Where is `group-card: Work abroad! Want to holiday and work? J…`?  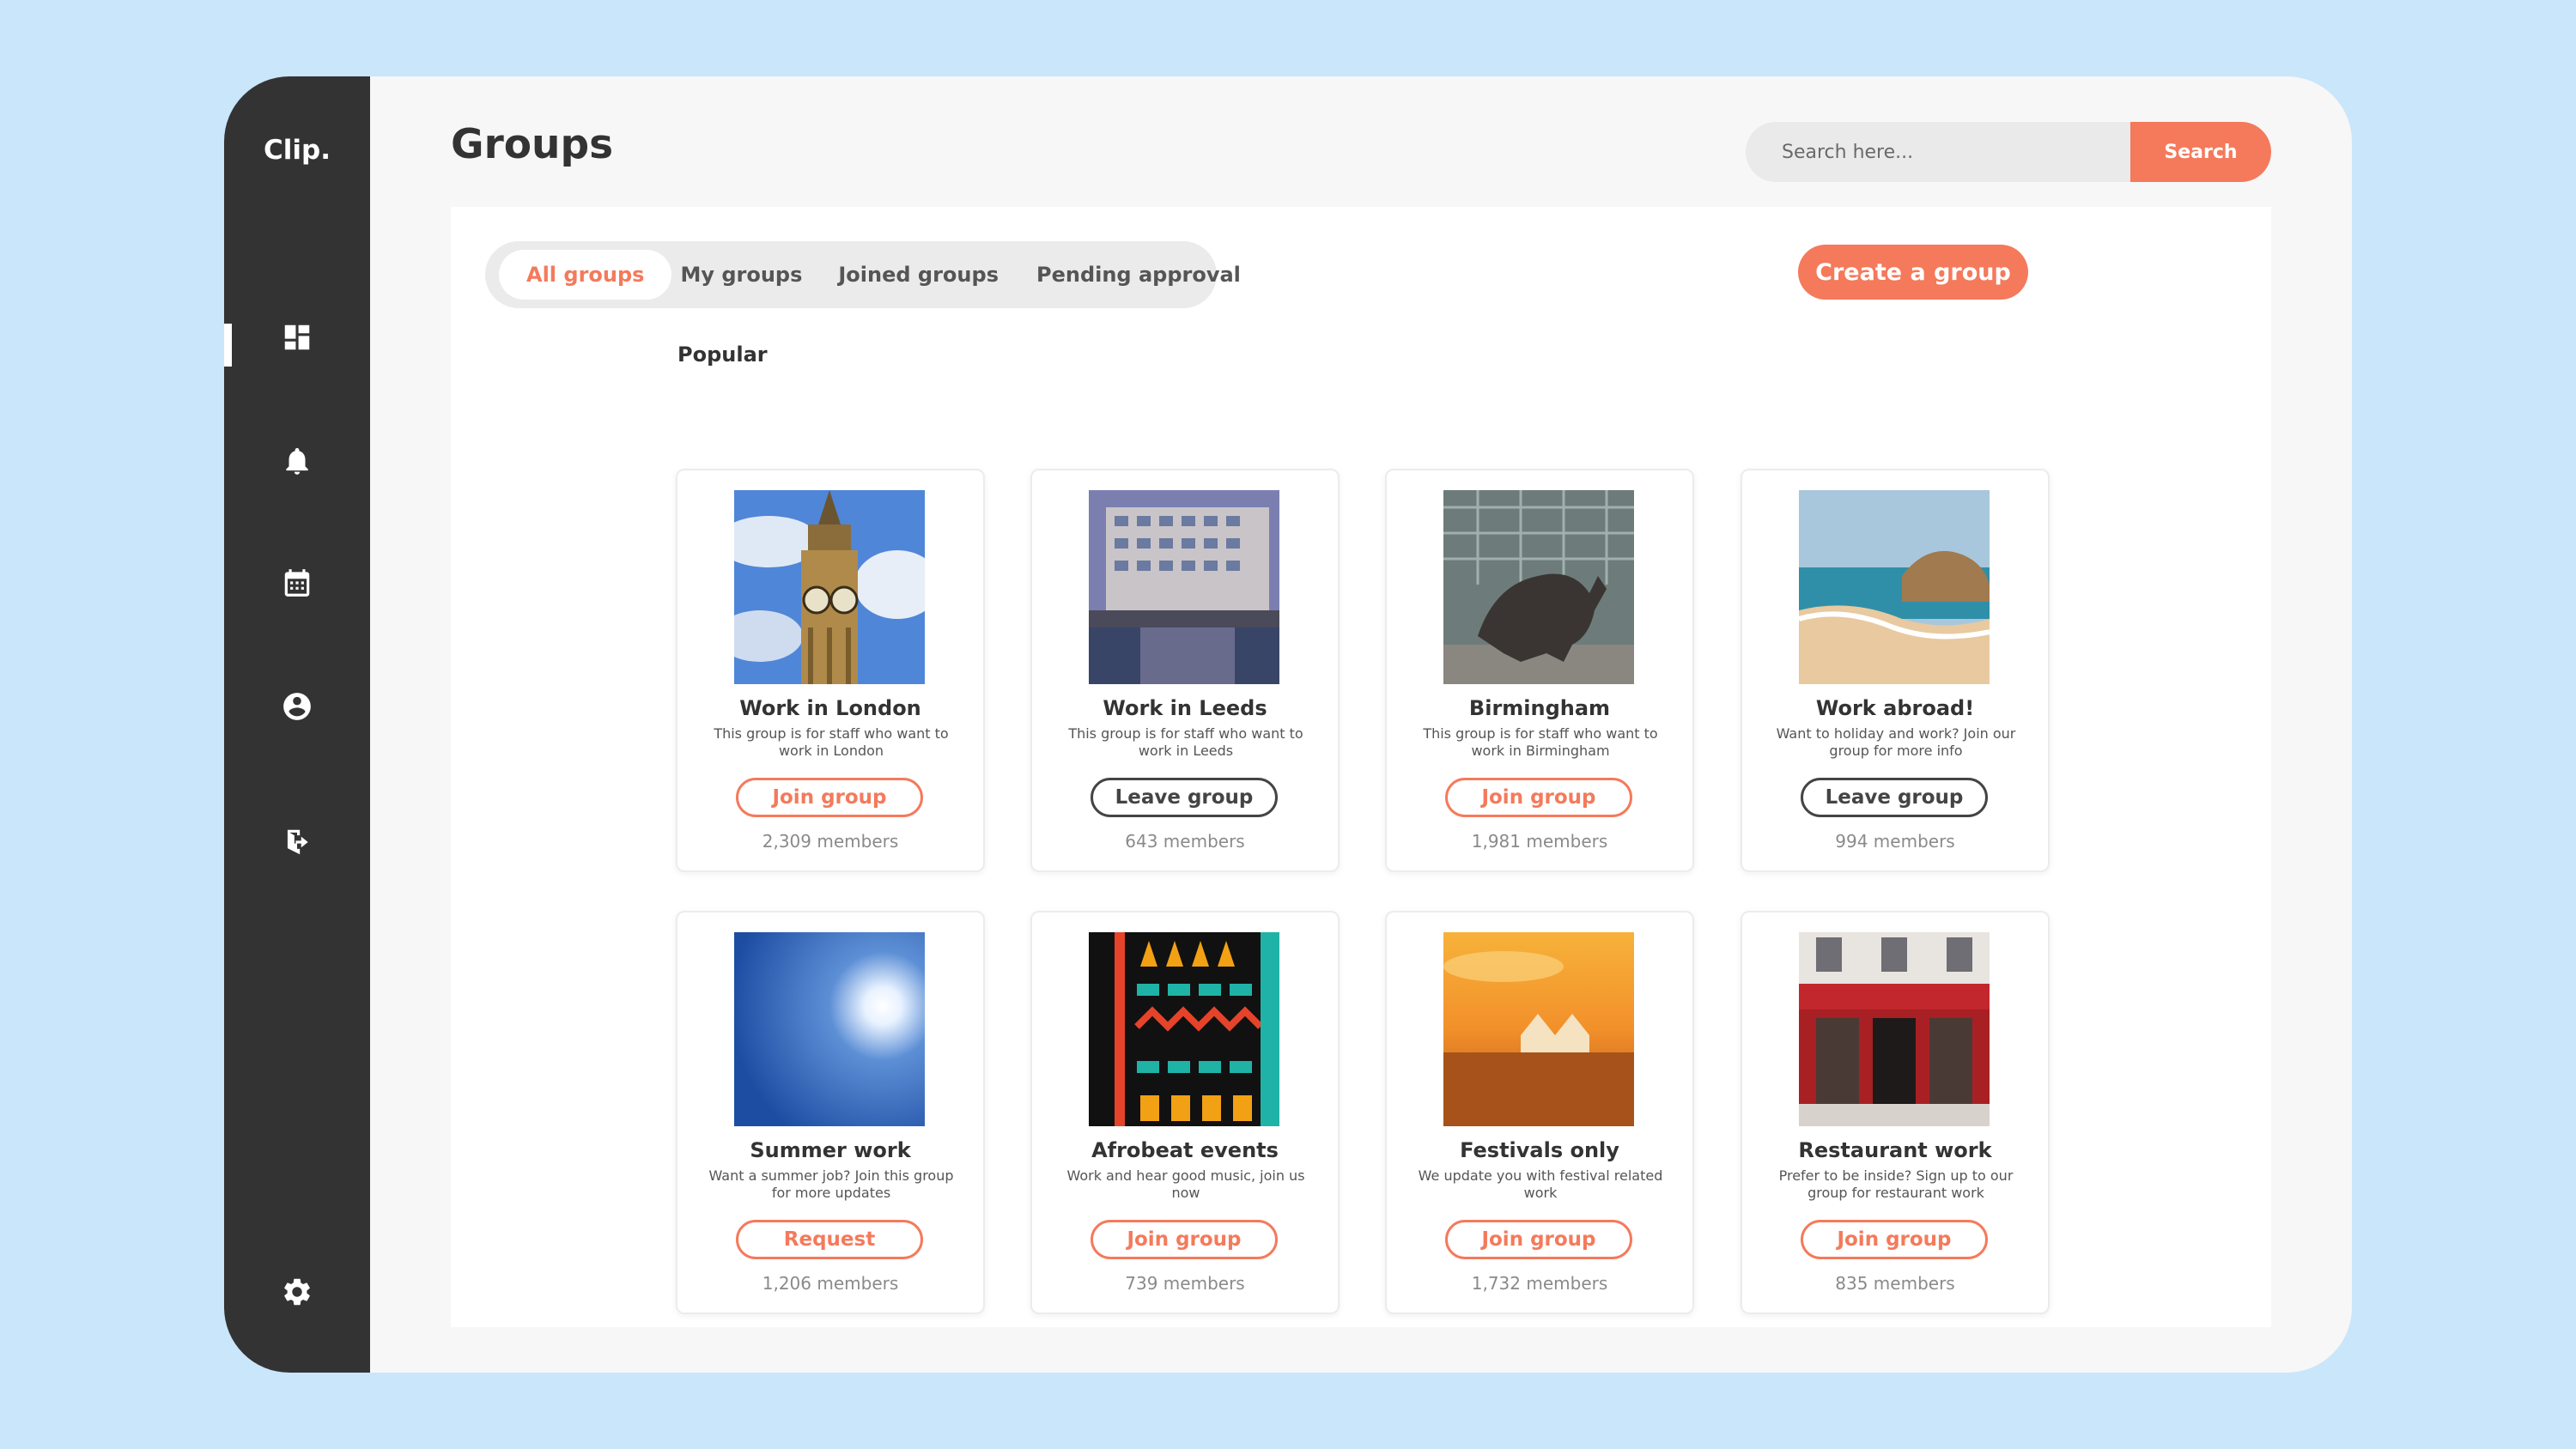 group-card: Work abroad! Want to holiday and work? J… is located at coordinates (1895, 670).